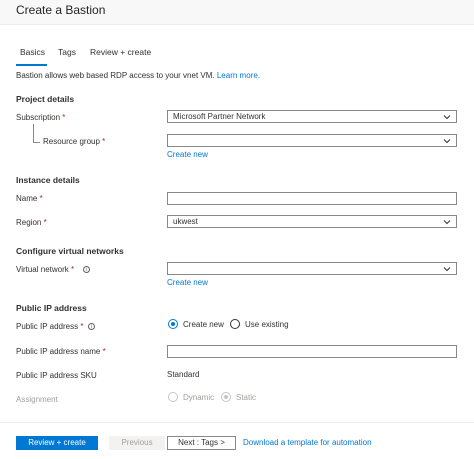 The height and width of the screenshot is (459, 474). I want to click on virtual-network-label: Virtual network *, so click(45, 269).